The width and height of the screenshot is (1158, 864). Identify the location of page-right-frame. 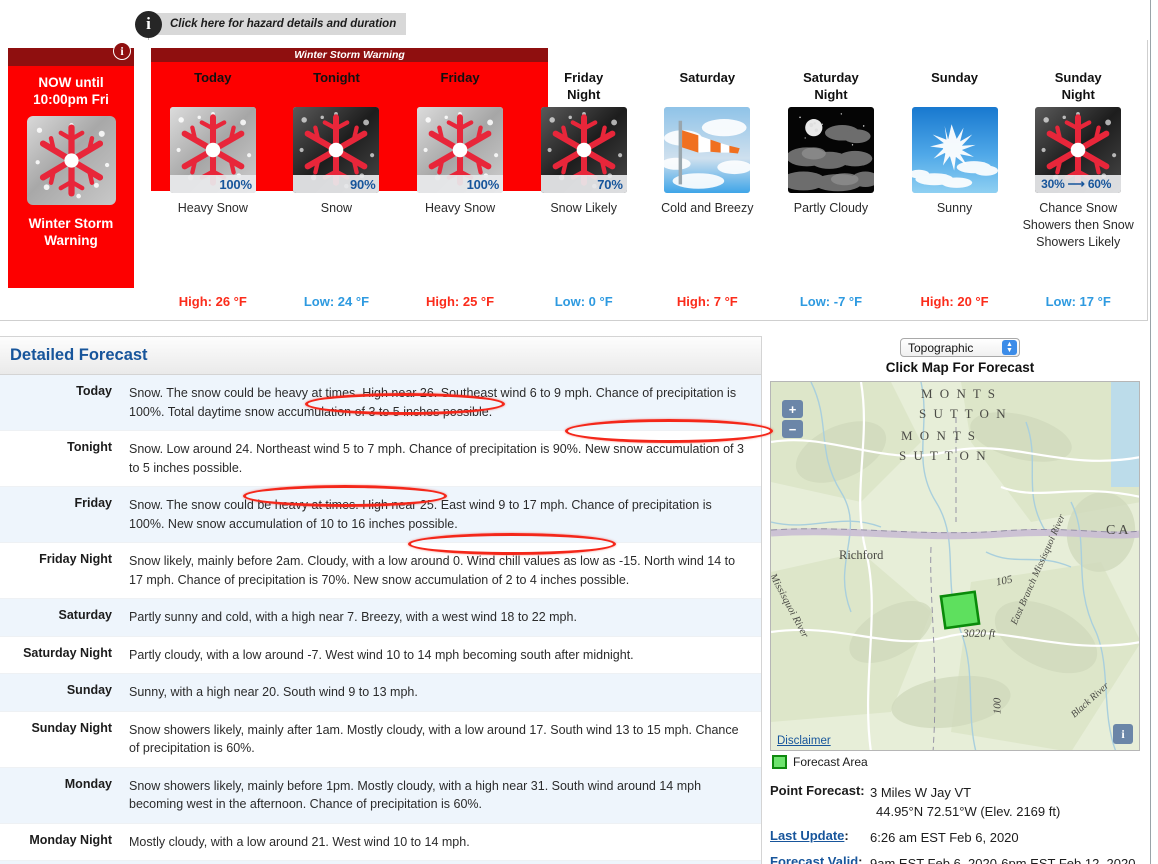
(1154, 432).